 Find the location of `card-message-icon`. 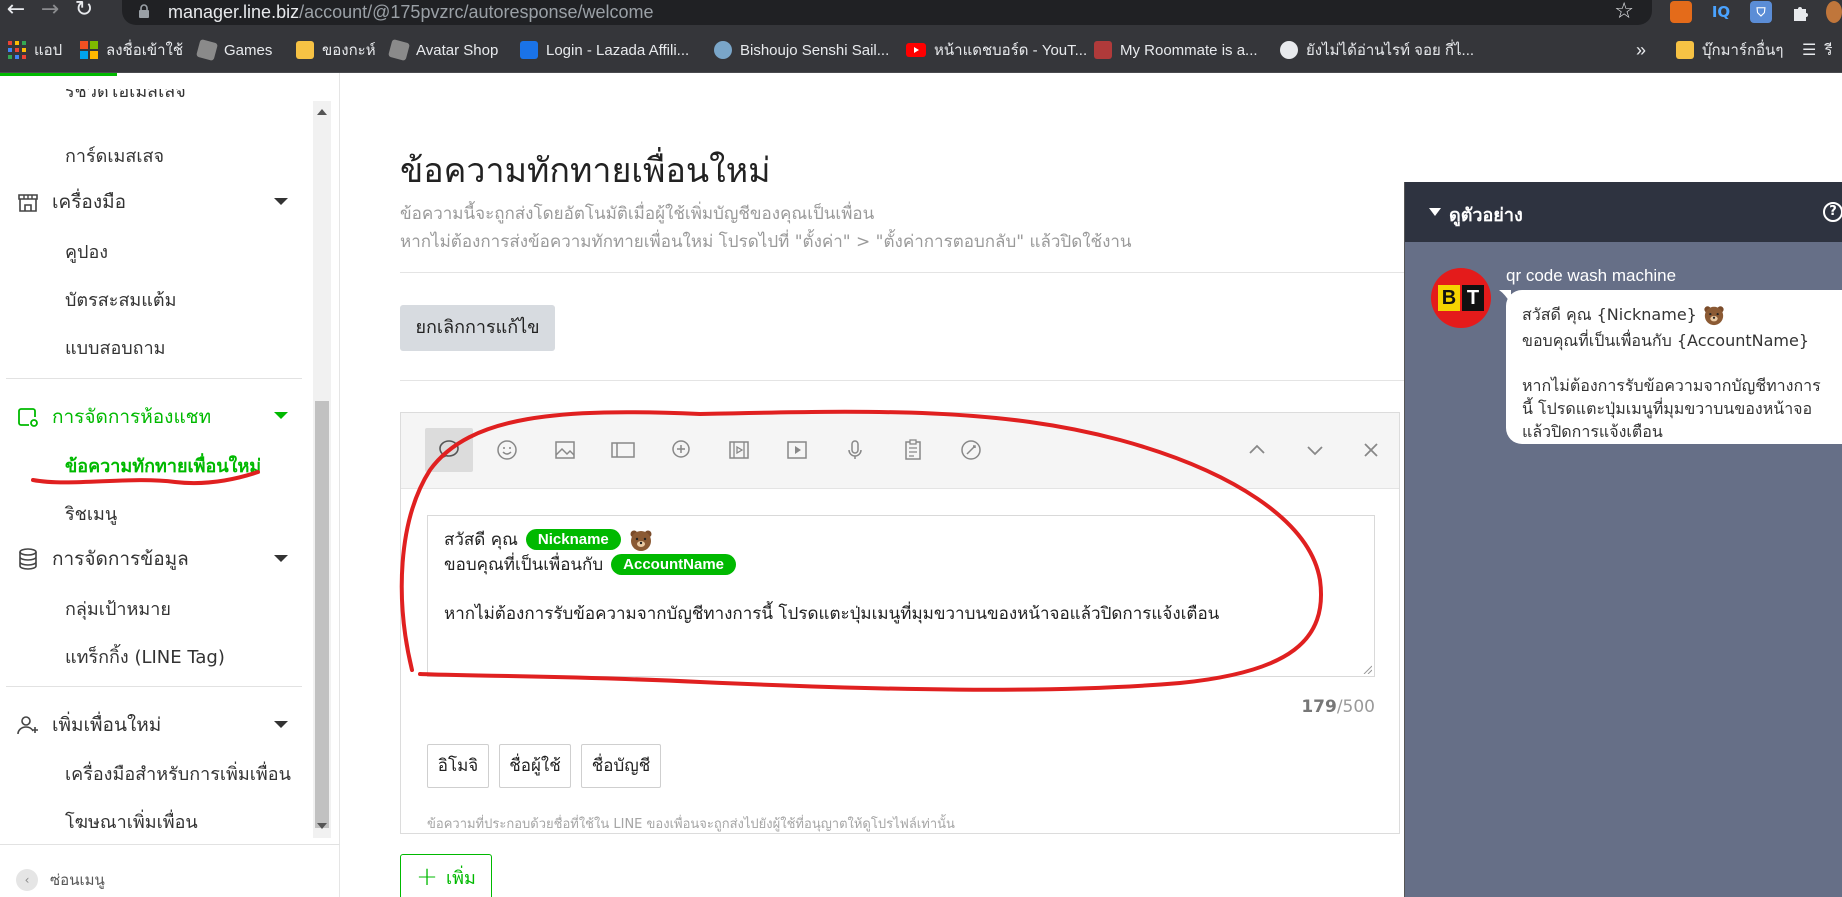

card-message-icon is located at coordinates (623, 450).